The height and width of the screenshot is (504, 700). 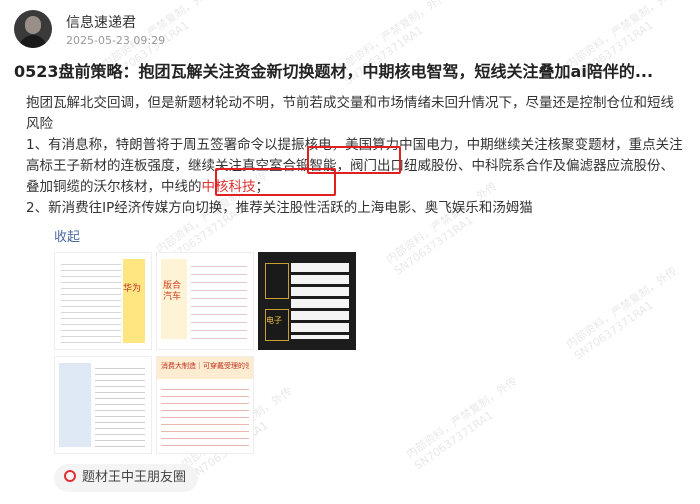 What do you see at coordinates (70, 476) in the screenshot?
I see `topic-icon` at bounding box center [70, 476].